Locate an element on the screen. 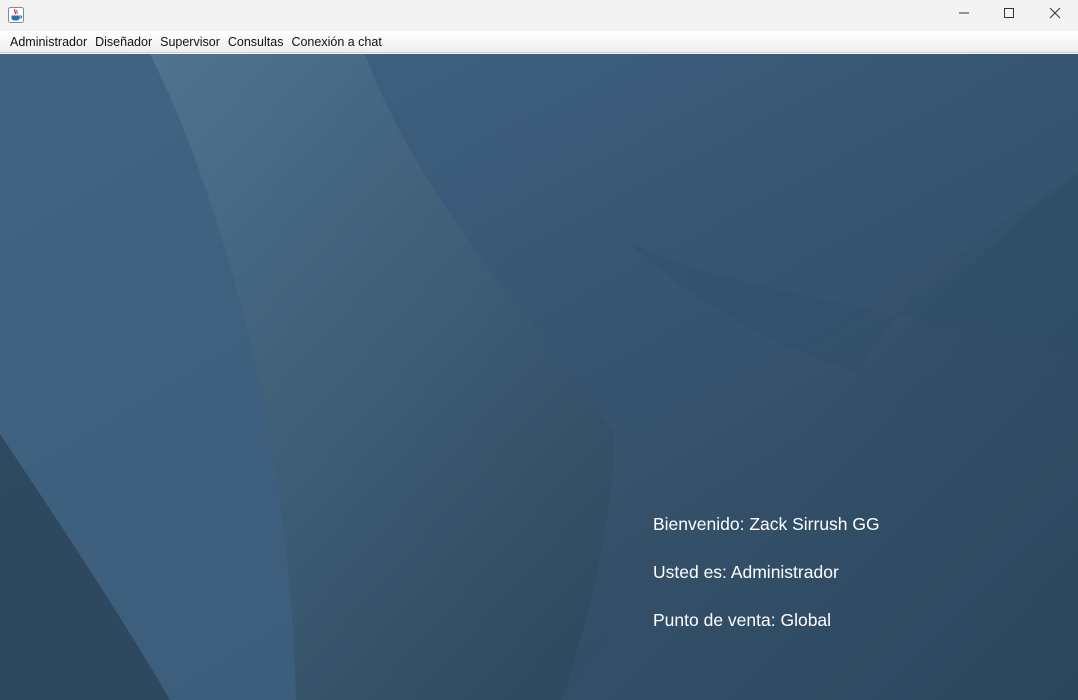 This screenshot has height=700, width=1078. role-label: Usted es: Administrador is located at coordinates (746, 572).